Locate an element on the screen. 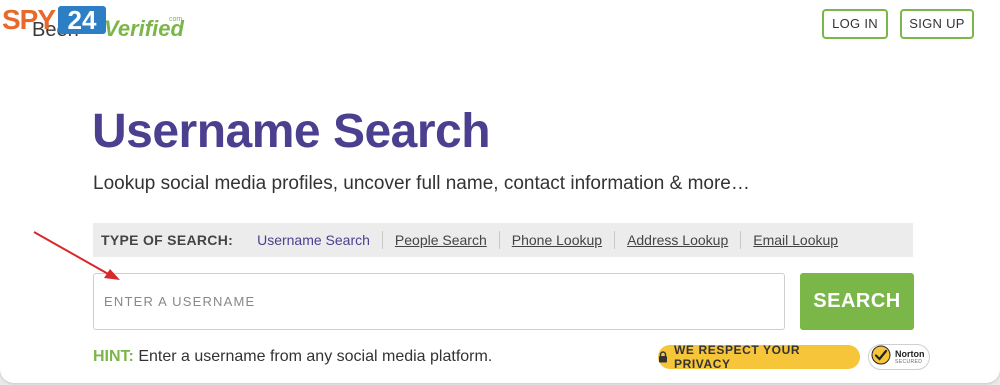 Image resolution: width=1000 pixels, height=385 pixels. page-title: Username Search is located at coordinates (291, 131).